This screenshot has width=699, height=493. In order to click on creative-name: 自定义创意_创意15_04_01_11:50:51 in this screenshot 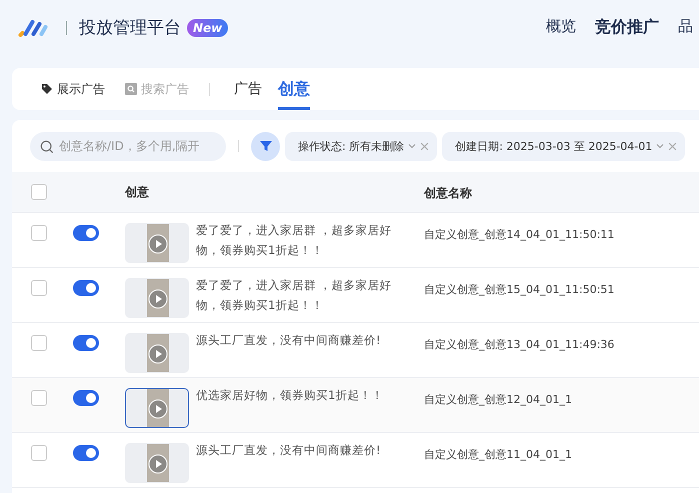, I will do `click(519, 289)`.